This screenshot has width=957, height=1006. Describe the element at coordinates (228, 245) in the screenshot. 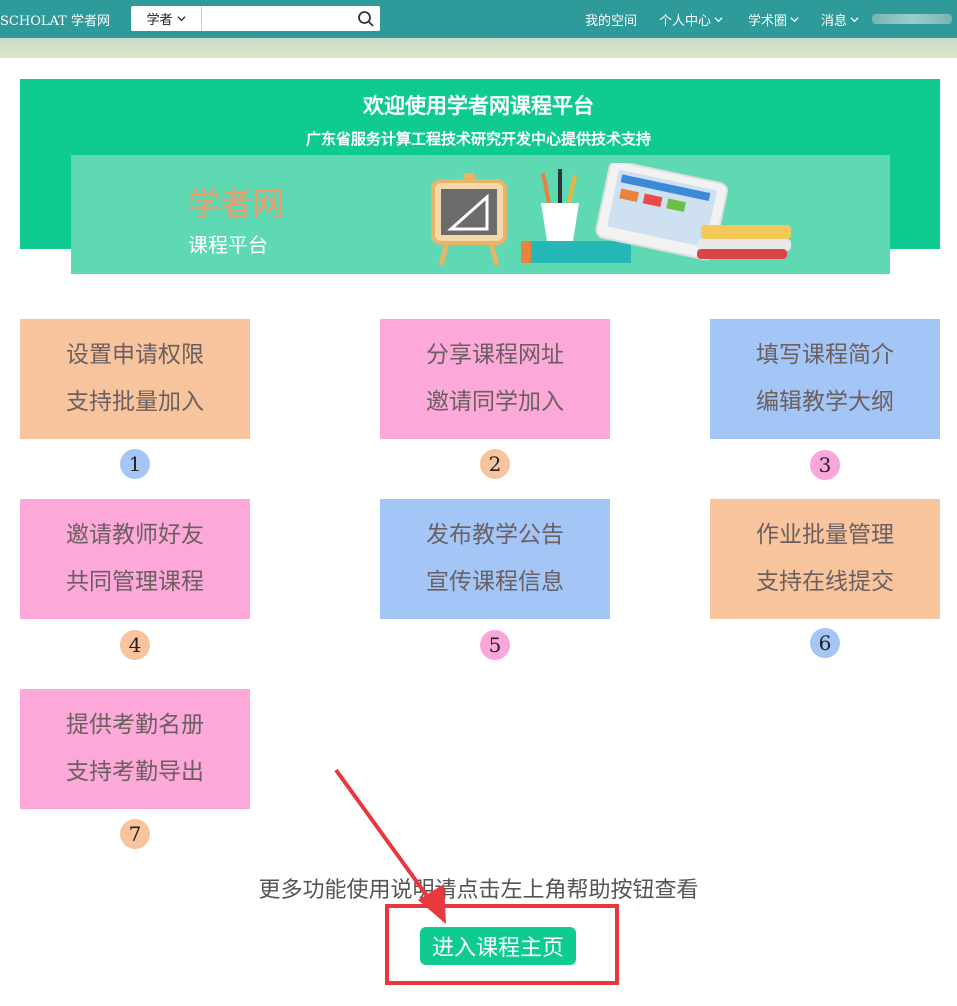

I see `logo-subtext: 课程平台` at that location.